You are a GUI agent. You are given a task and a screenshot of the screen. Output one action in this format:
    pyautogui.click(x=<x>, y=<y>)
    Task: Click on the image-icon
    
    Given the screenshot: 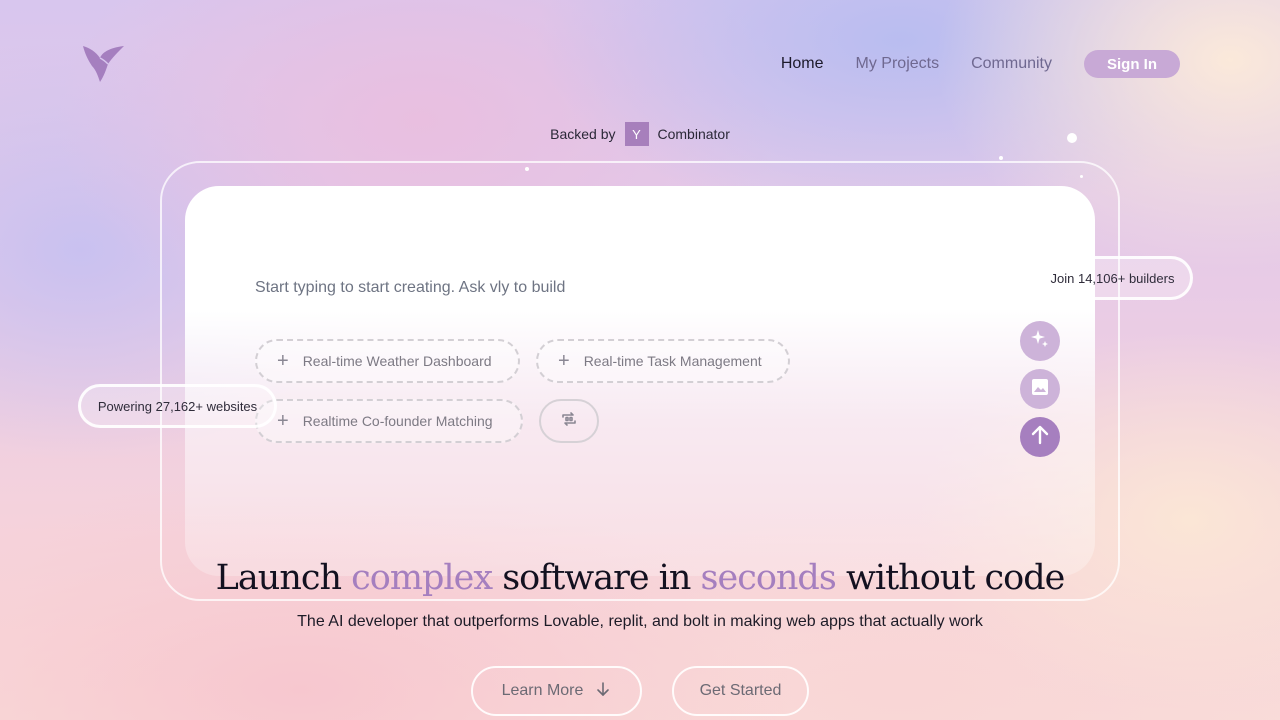 What is the action you would take?
    pyautogui.click(x=1040, y=389)
    